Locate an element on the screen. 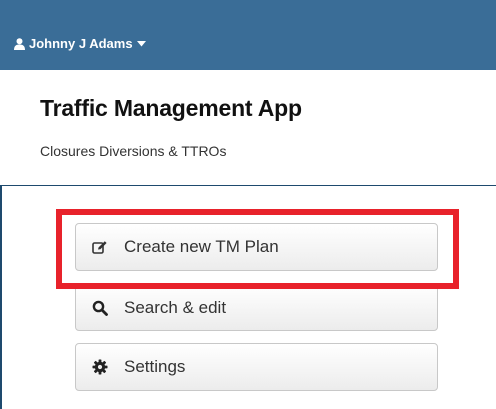  search-edit-label: Search & edit is located at coordinates (175, 307).